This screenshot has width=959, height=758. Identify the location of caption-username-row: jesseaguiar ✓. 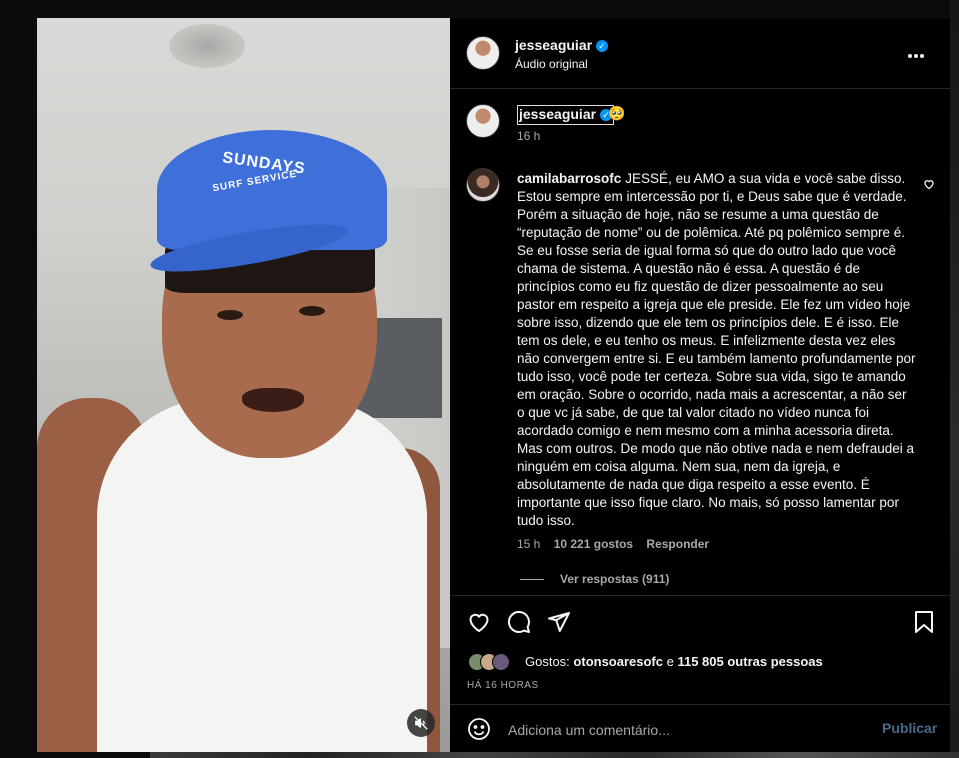
(566, 115).